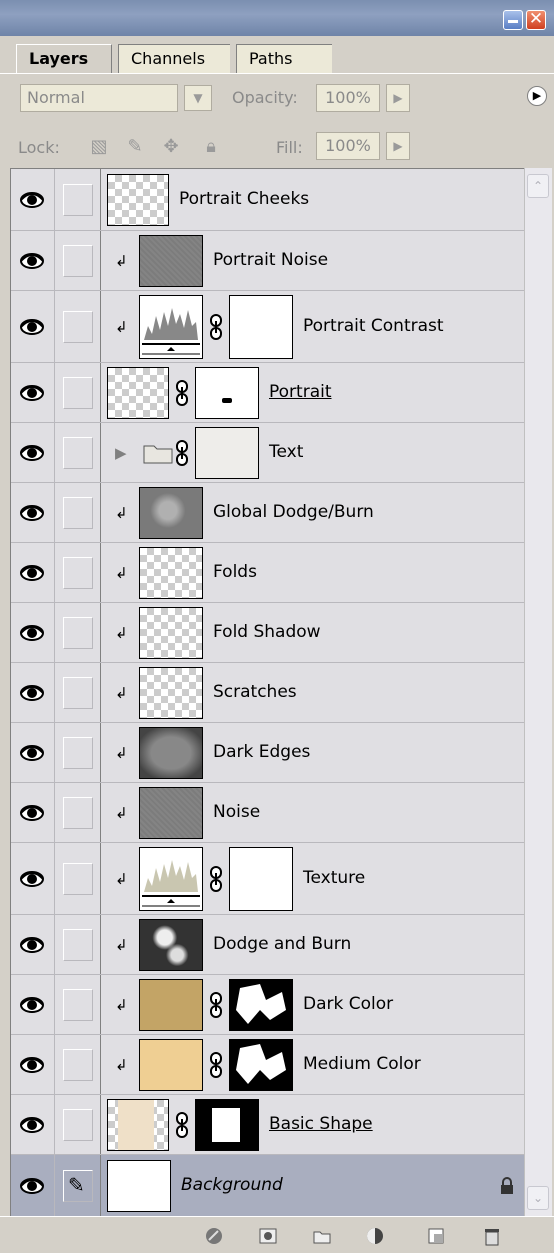 This screenshot has height=1253, width=554. I want to click on opacity-slider-arrow-icon: ▶, so click(398, 98).